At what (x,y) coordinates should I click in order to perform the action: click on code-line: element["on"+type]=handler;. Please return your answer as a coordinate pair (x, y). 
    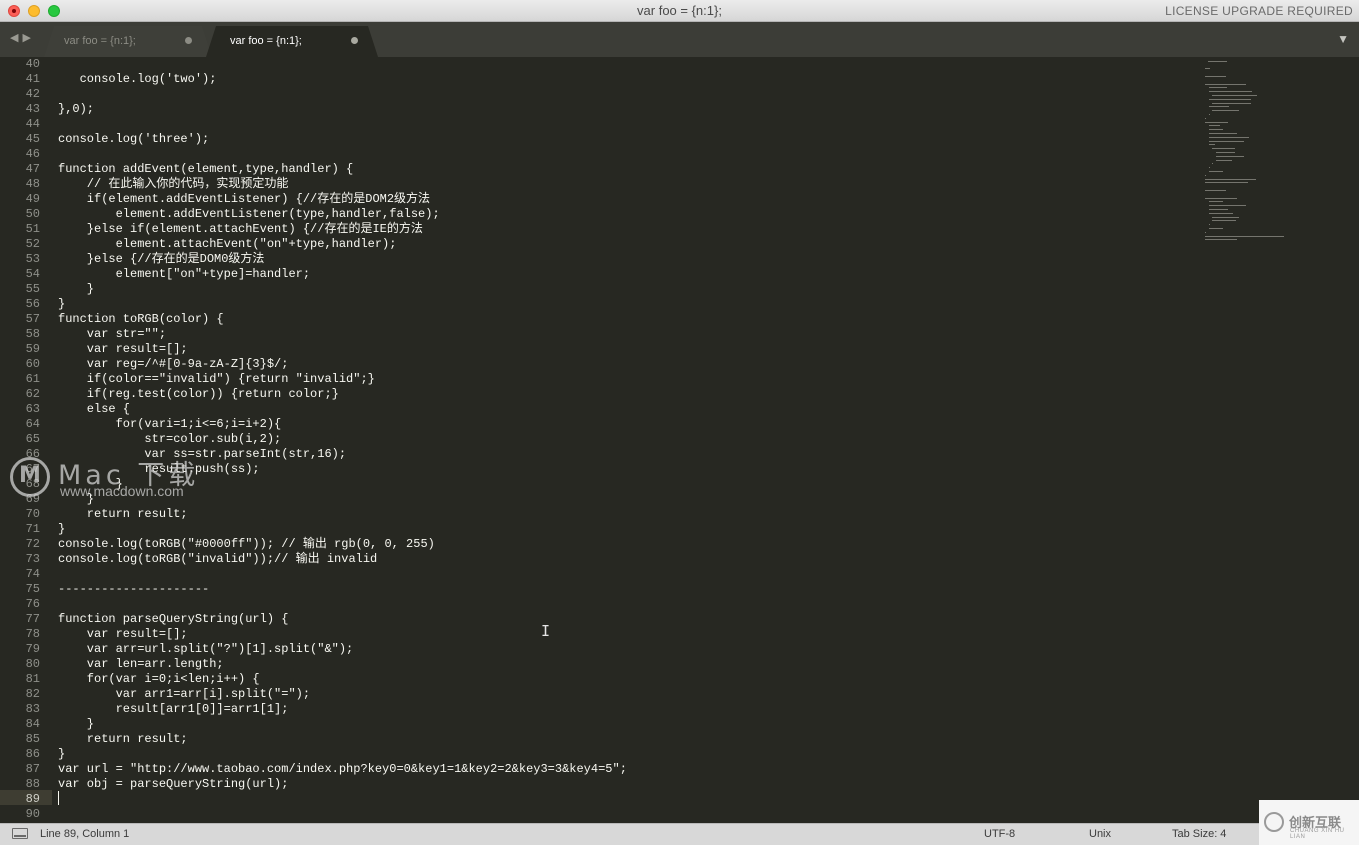
    Looking at the image, I should click on (342, 274).